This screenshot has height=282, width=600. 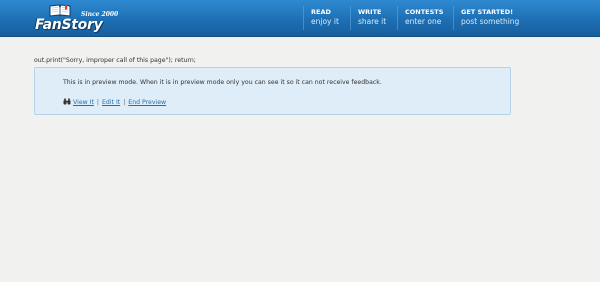 What do you see at coordinates (372, 21) in the screenshot?
I see `nav-write-subtitle: share it` at bounding box center [372, 21].